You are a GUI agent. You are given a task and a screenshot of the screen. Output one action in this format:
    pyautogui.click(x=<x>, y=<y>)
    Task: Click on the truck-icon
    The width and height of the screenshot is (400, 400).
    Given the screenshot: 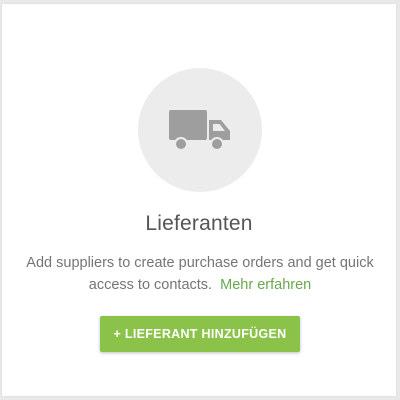 What is the action you would take?
    pyautogui.click(x=199, y=130)
    